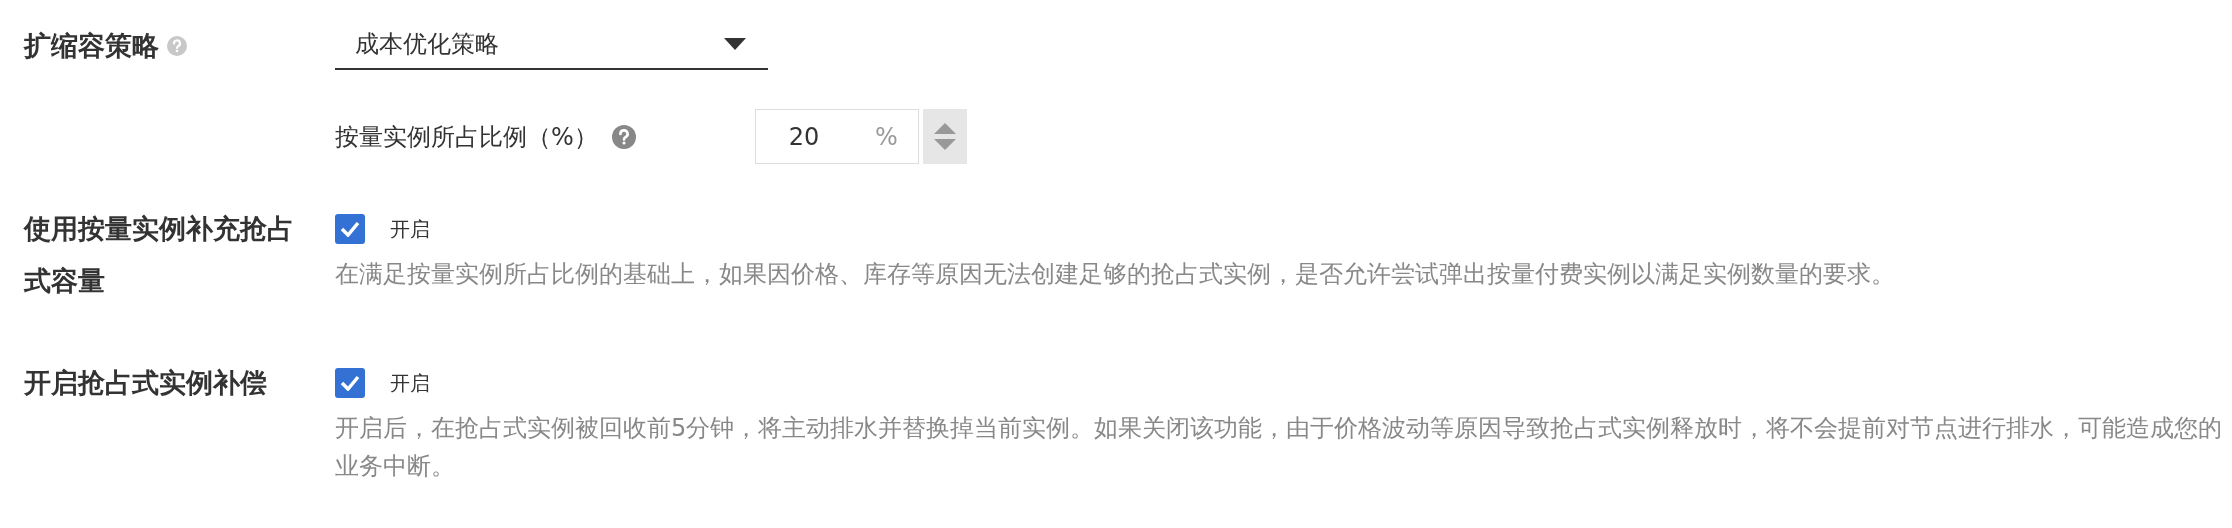 This screenshot has height=528, width=2232. I want to click on down-icon, so click(944, 144).